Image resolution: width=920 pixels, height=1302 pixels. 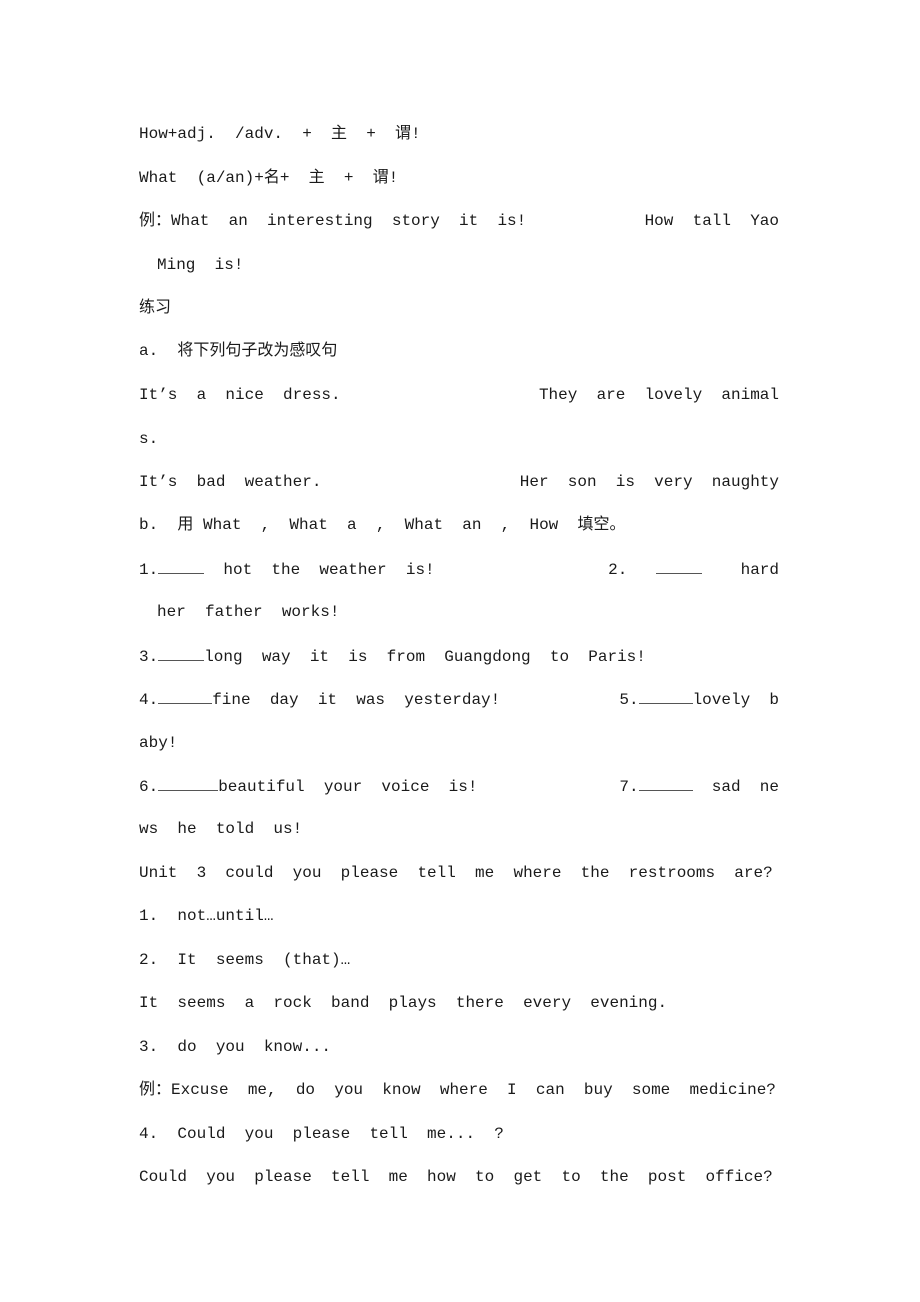 I want to click on question-text: long way it is from Guangdong to Paris!, so click(x=425, y=657).